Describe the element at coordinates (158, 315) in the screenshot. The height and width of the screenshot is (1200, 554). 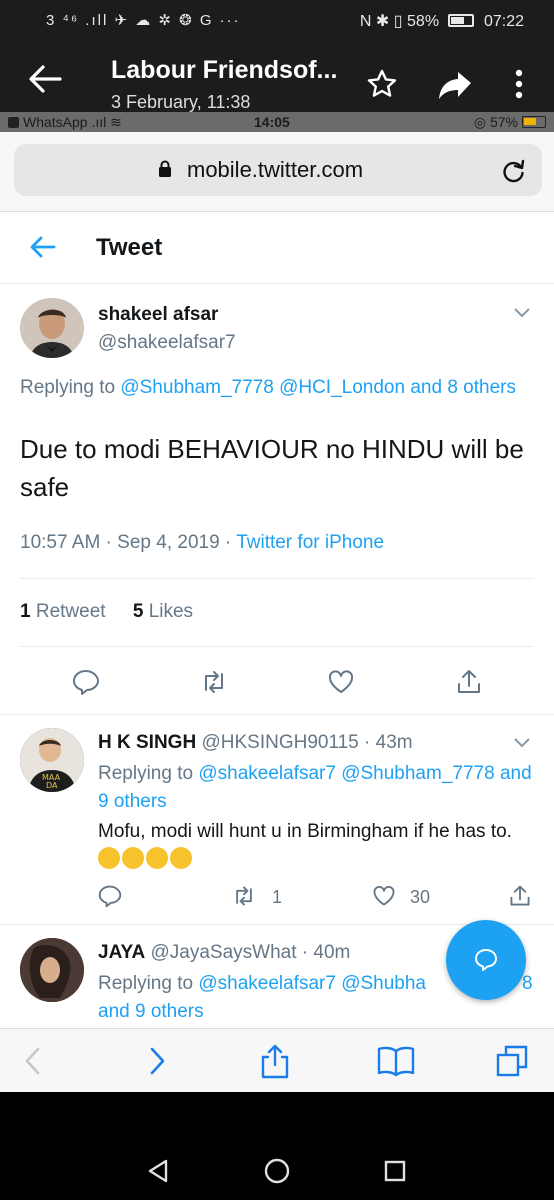
I see `author-name: shakeel afsar` at that location.